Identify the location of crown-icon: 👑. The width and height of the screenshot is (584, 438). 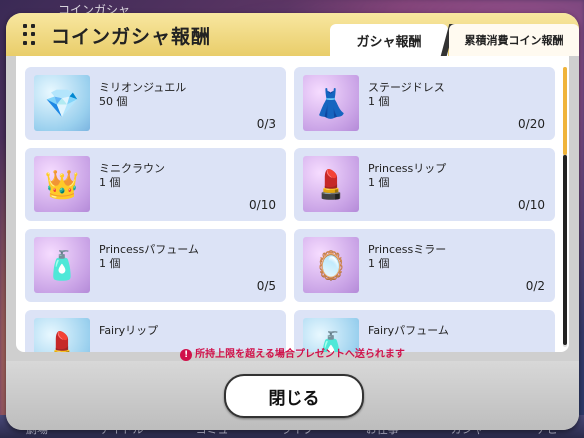
(62, 184).